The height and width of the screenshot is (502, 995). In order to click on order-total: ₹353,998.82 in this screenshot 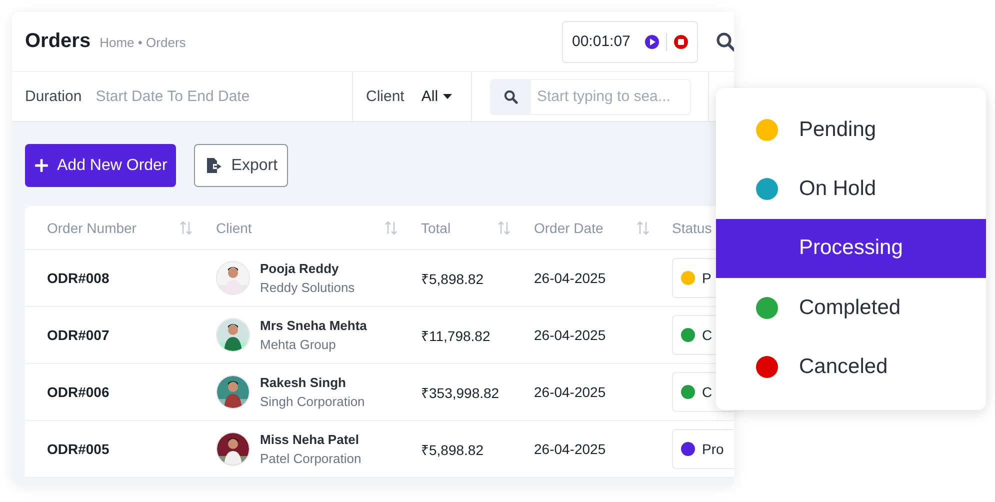, I will do `click(460, 393)`.